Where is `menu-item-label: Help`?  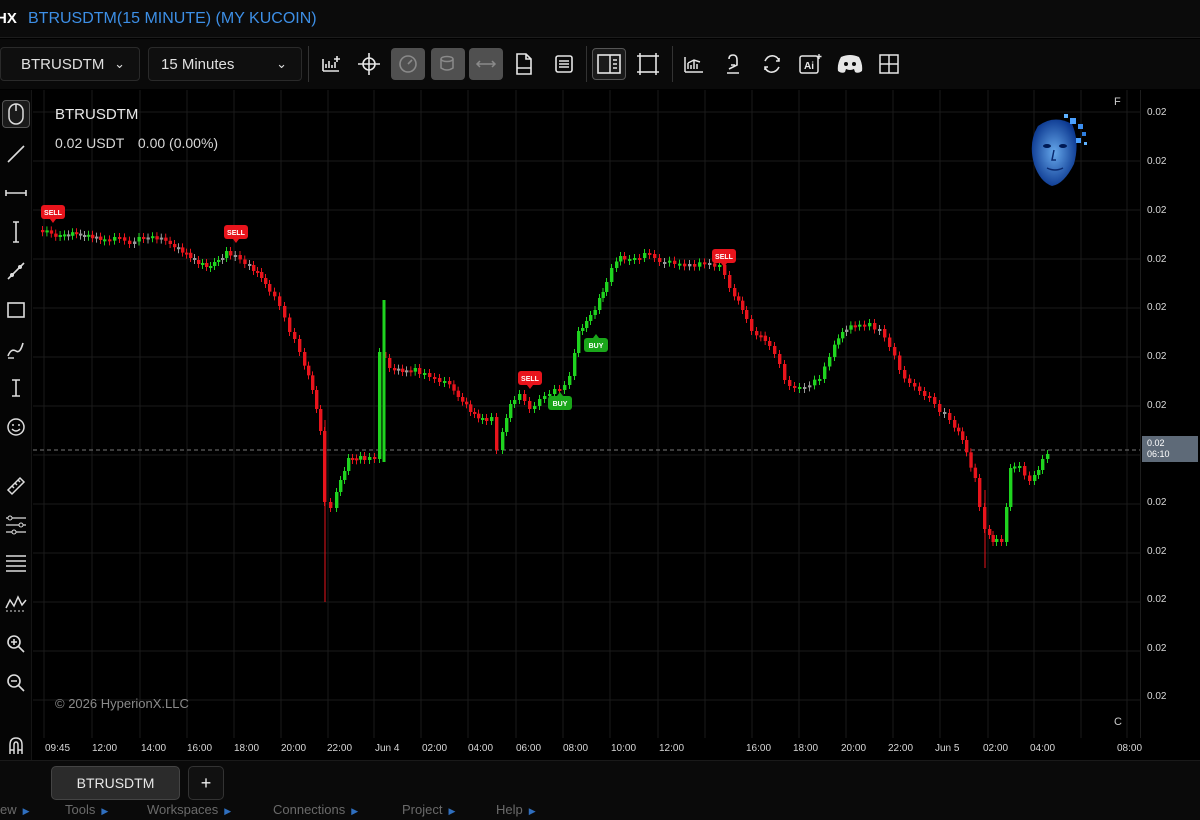 menu-item-label: Help is located at coordinates (509, 809).